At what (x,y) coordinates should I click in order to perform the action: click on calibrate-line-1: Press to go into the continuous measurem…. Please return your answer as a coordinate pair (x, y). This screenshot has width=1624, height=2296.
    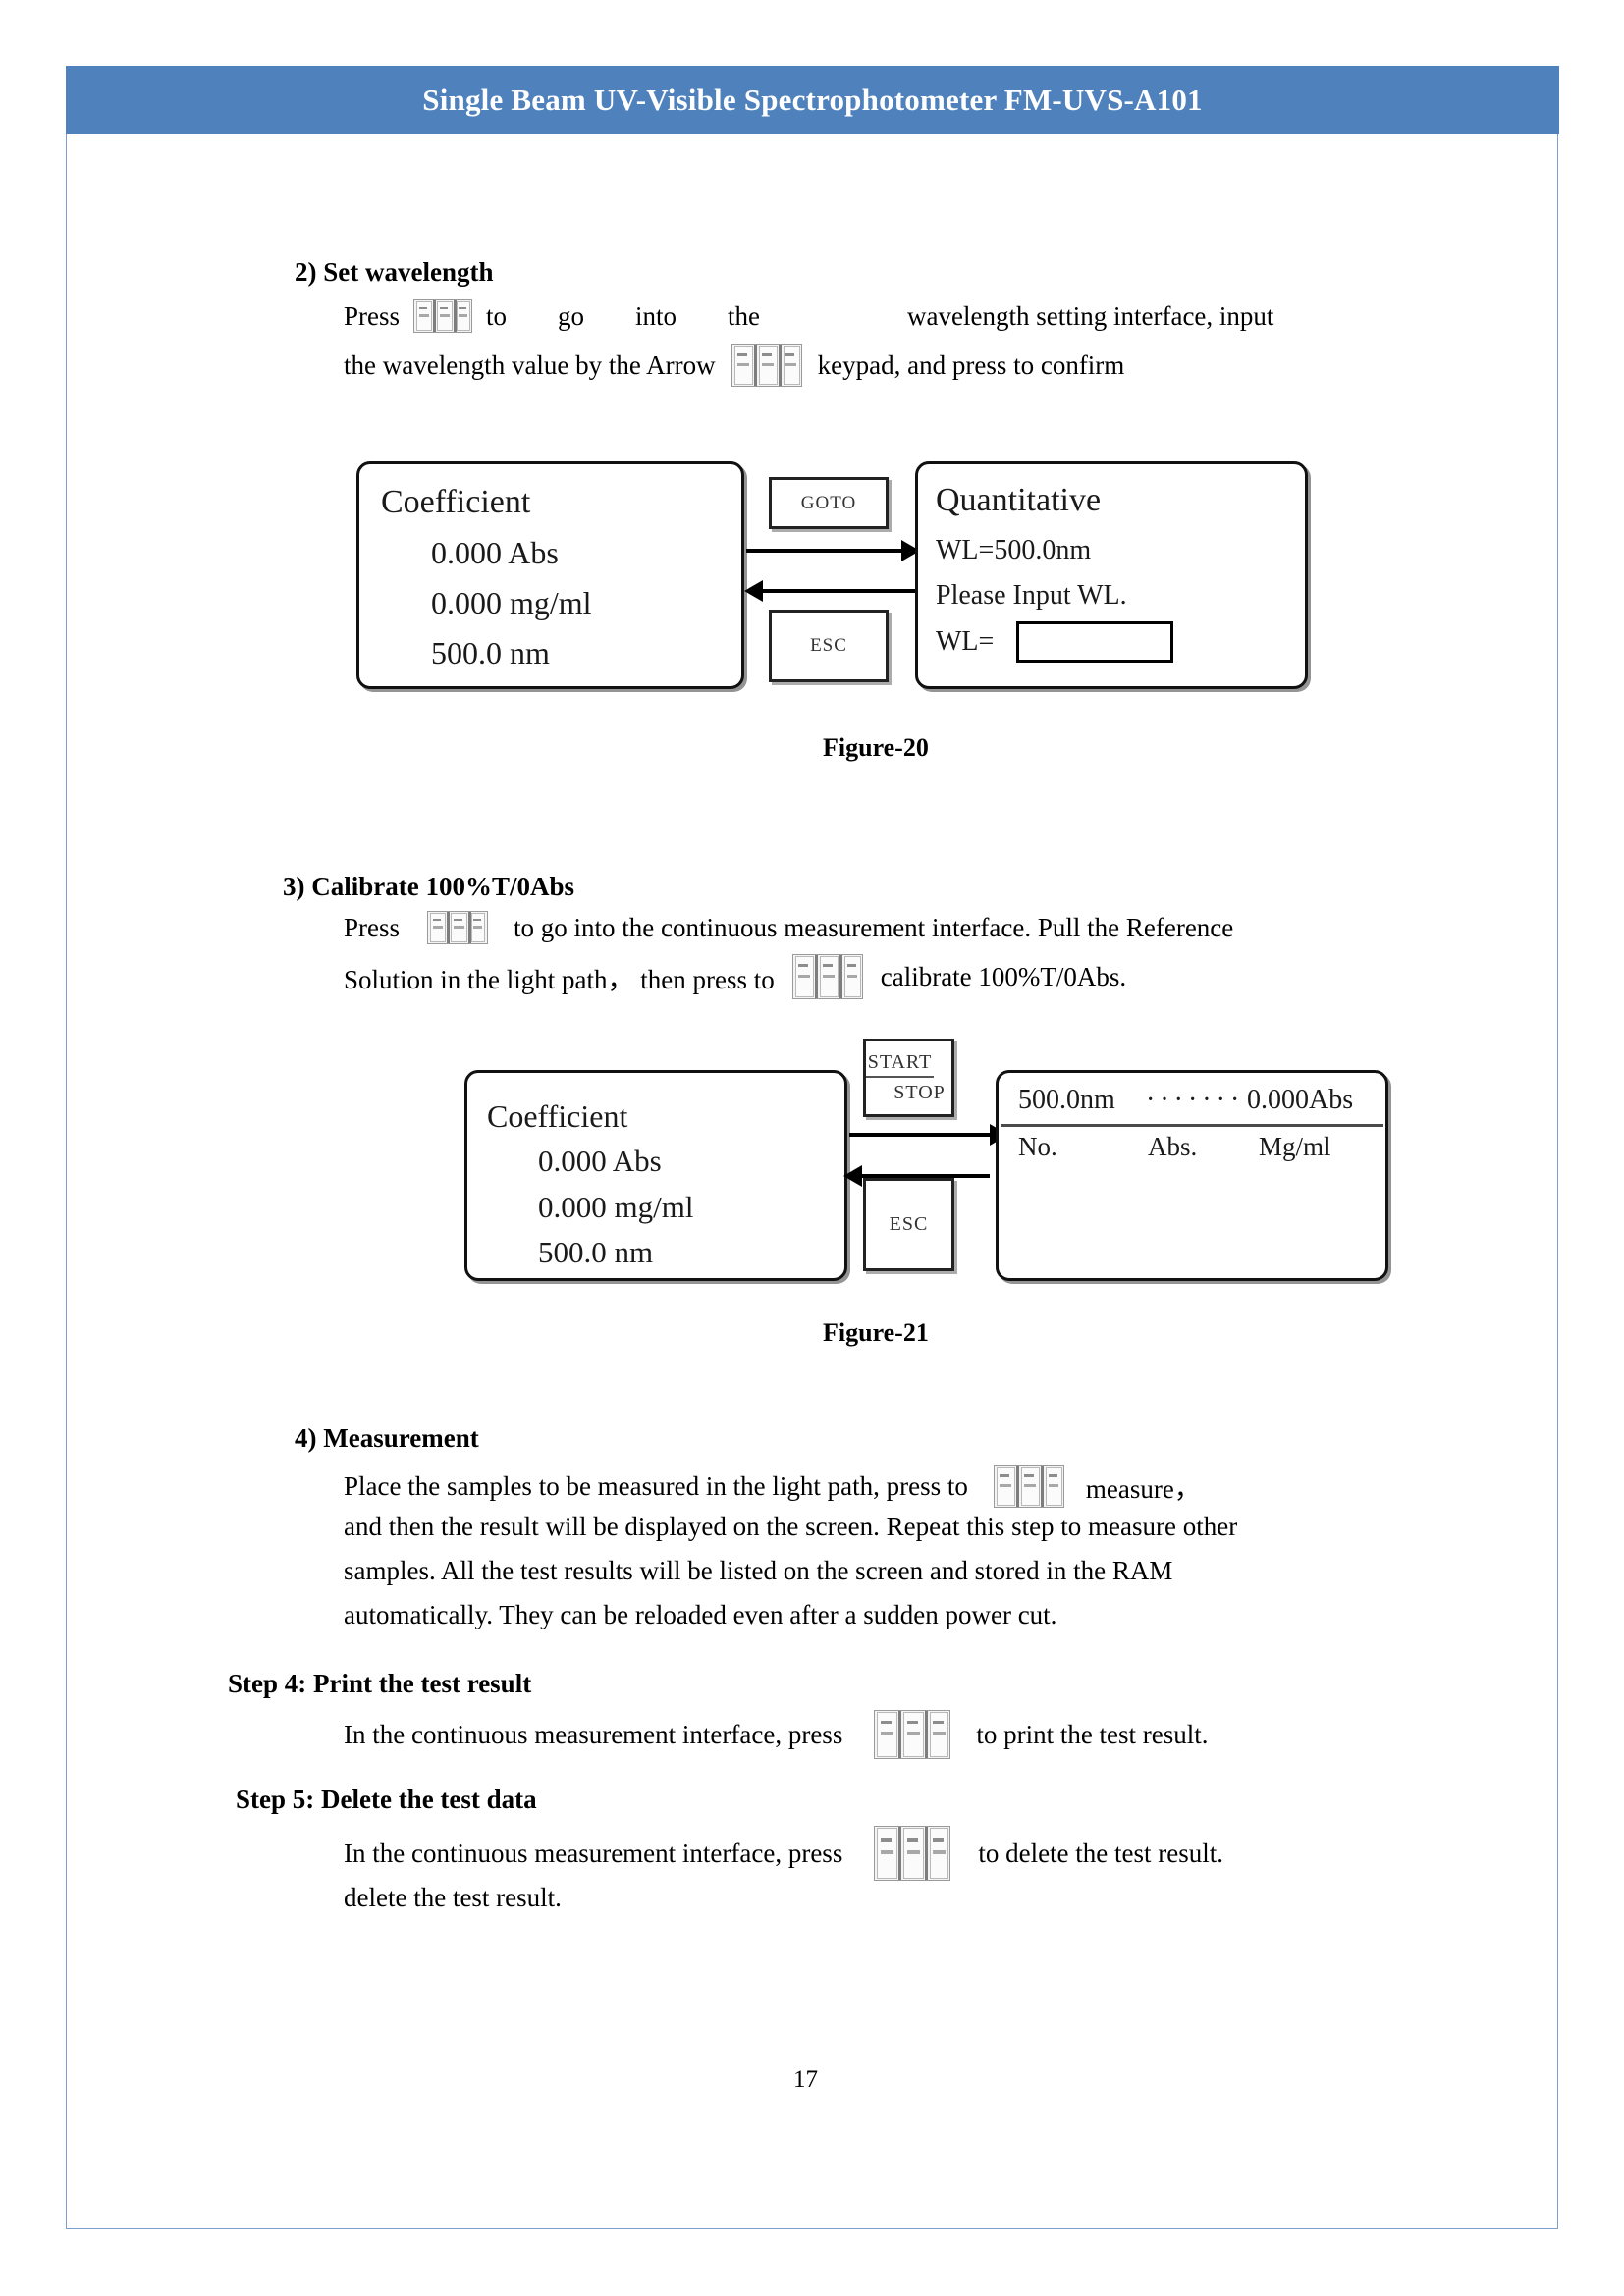
    Looking at the image, I should click on (984, 927).